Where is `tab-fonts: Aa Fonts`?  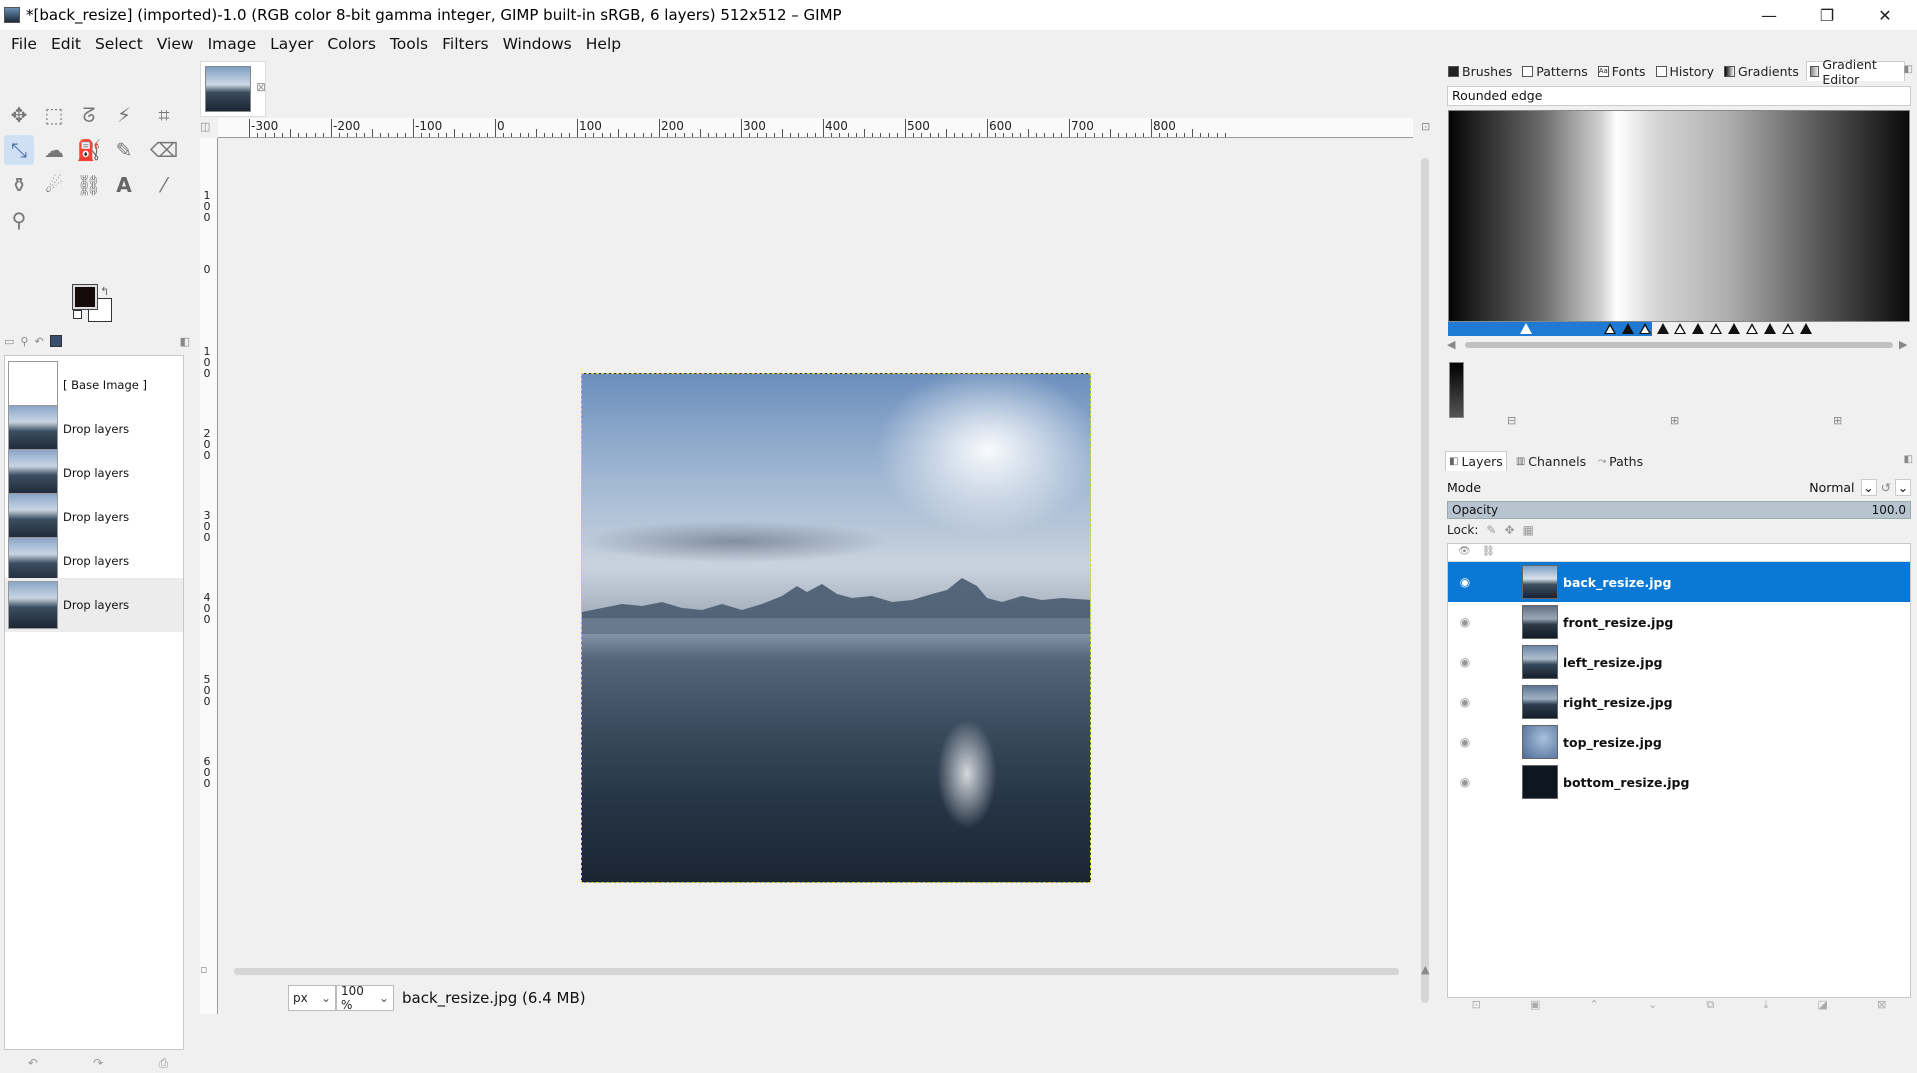
tab-fonts: Aa Fonts is located at coordinates (1622, 71).